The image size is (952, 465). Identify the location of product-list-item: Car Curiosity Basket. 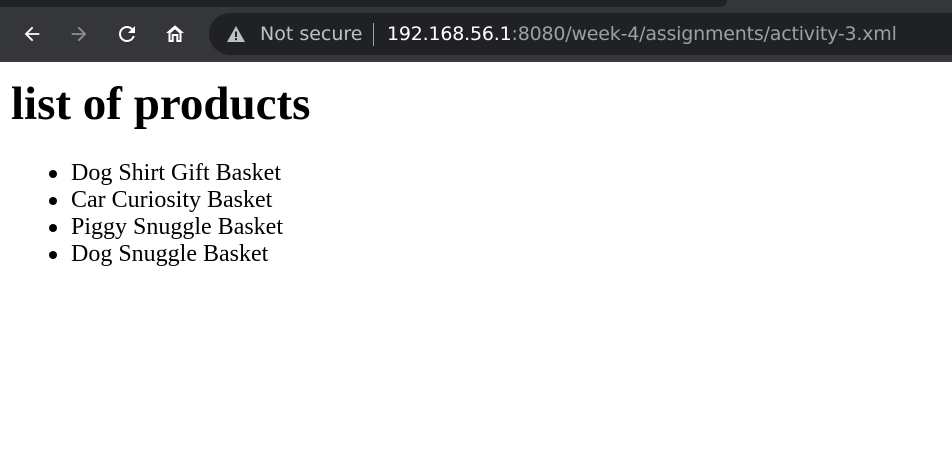
(141, 200).